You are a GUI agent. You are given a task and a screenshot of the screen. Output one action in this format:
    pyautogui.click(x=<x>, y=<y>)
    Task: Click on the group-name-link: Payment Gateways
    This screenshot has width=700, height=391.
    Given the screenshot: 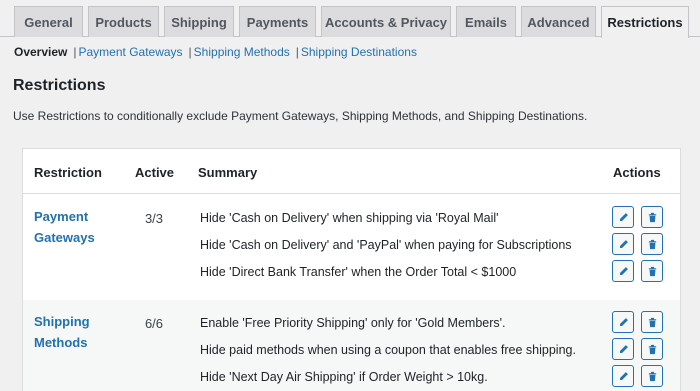 What is the action you would take?
    pyautogui.click(x=74, y=227)
    